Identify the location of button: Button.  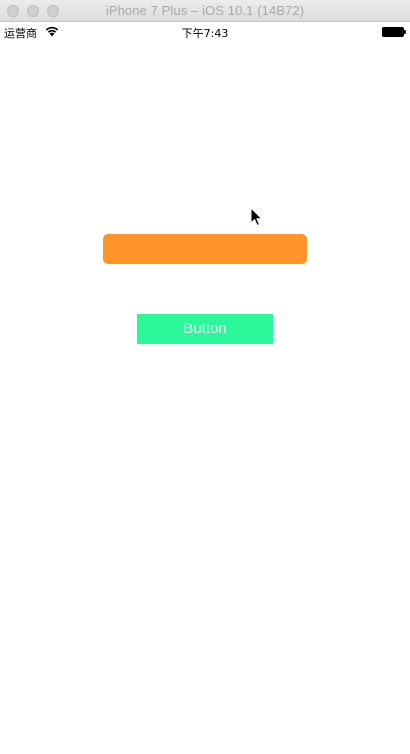
(205, 329).